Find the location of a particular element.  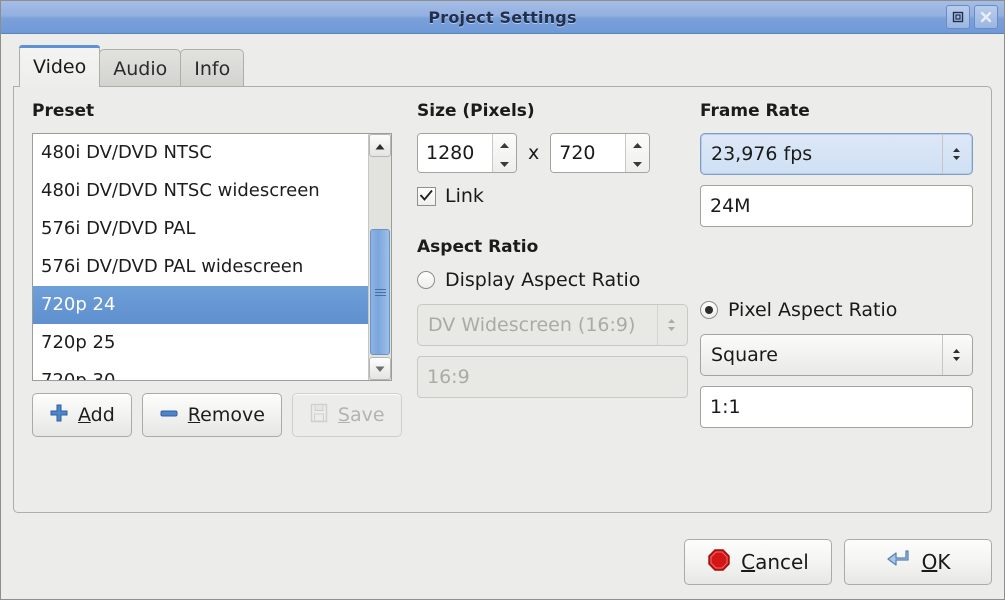

tab-audio-label: Audio is located at coordinates (140, 68).